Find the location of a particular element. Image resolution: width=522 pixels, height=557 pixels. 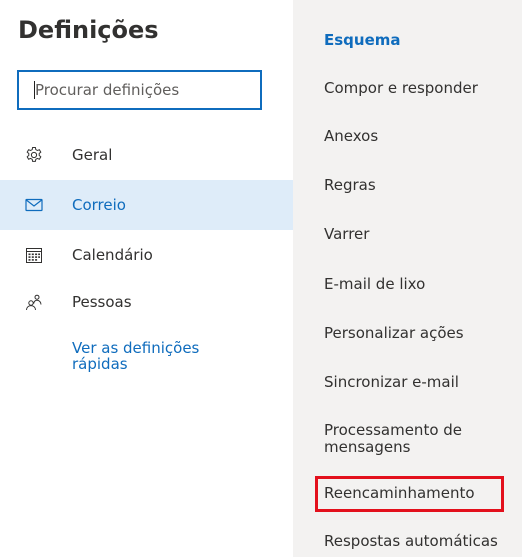

section-compose-reply: Compor e responder is located at coordinates (419, 88).